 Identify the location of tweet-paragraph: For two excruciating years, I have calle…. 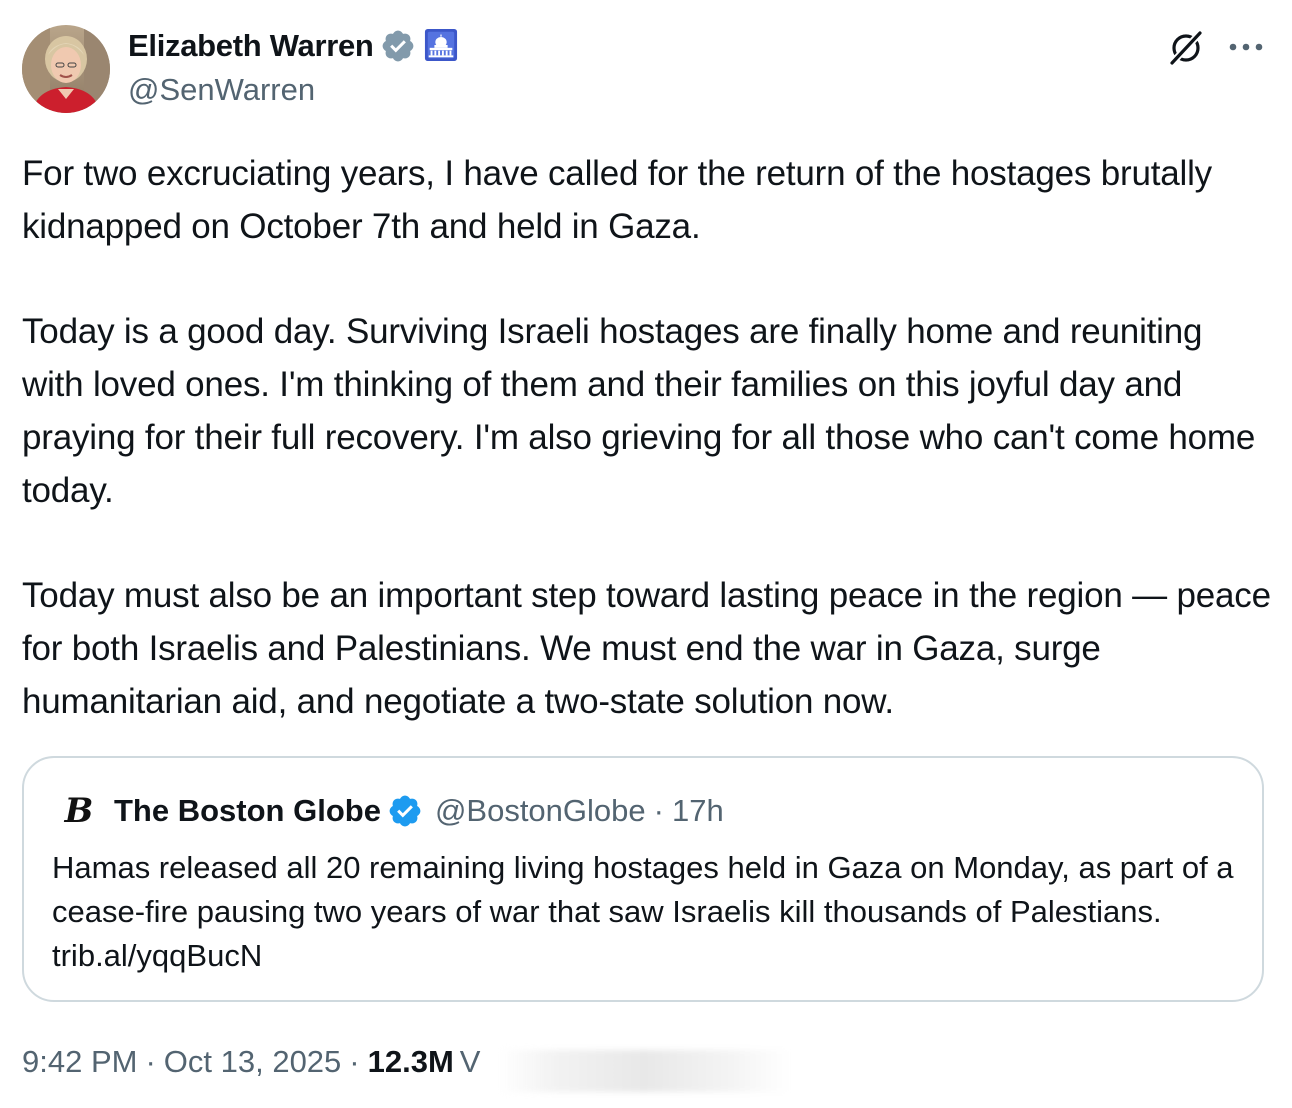
(617, 200).